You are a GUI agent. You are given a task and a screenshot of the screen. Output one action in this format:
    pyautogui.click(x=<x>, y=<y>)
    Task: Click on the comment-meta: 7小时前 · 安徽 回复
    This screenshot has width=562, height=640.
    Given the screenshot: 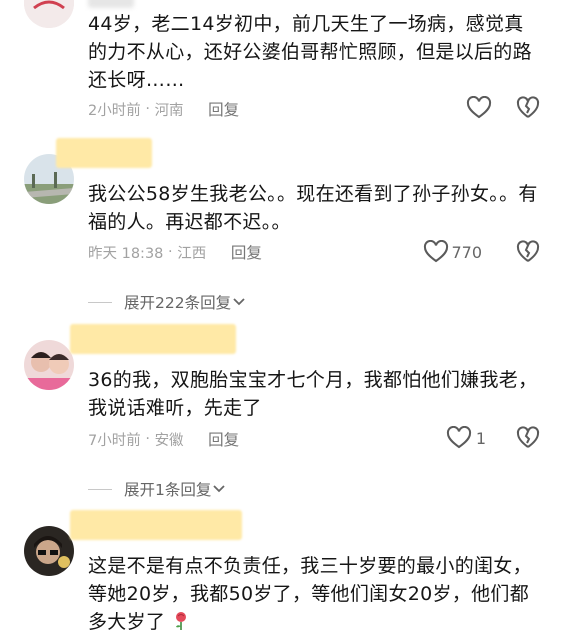 What is the action you would take?
    pyautogui.click(x=163, y=439)
    